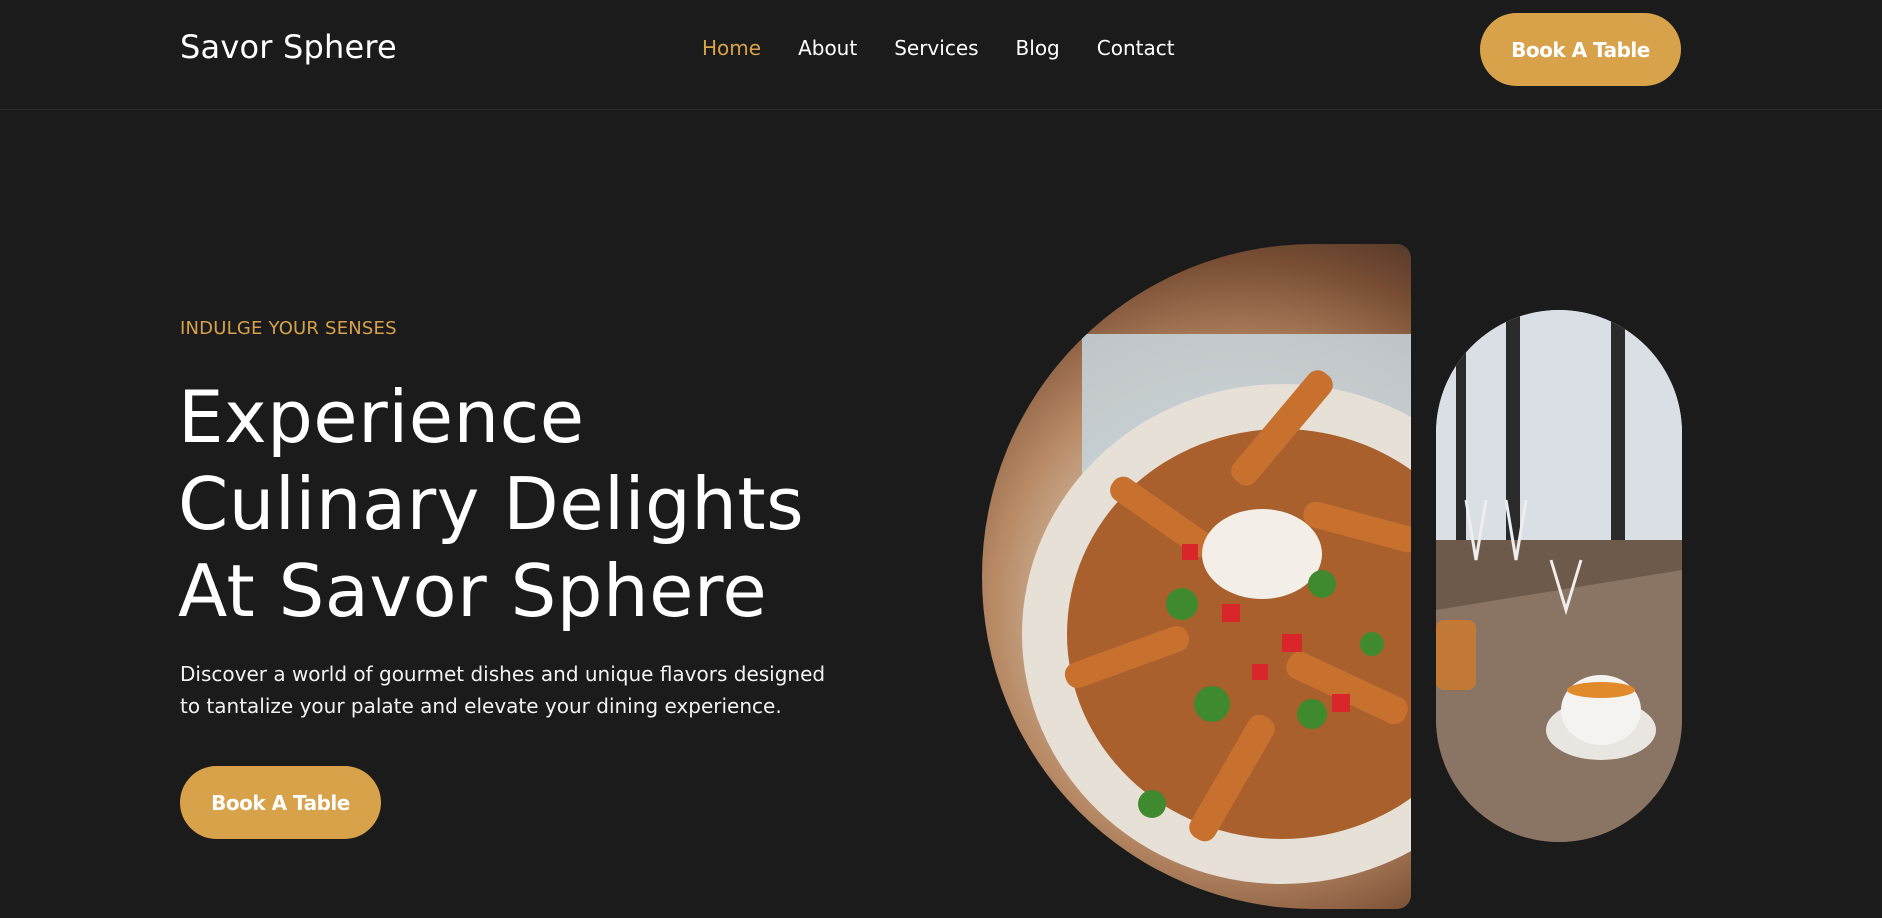  I want to click on nav-services: Services, so click(936, 48).